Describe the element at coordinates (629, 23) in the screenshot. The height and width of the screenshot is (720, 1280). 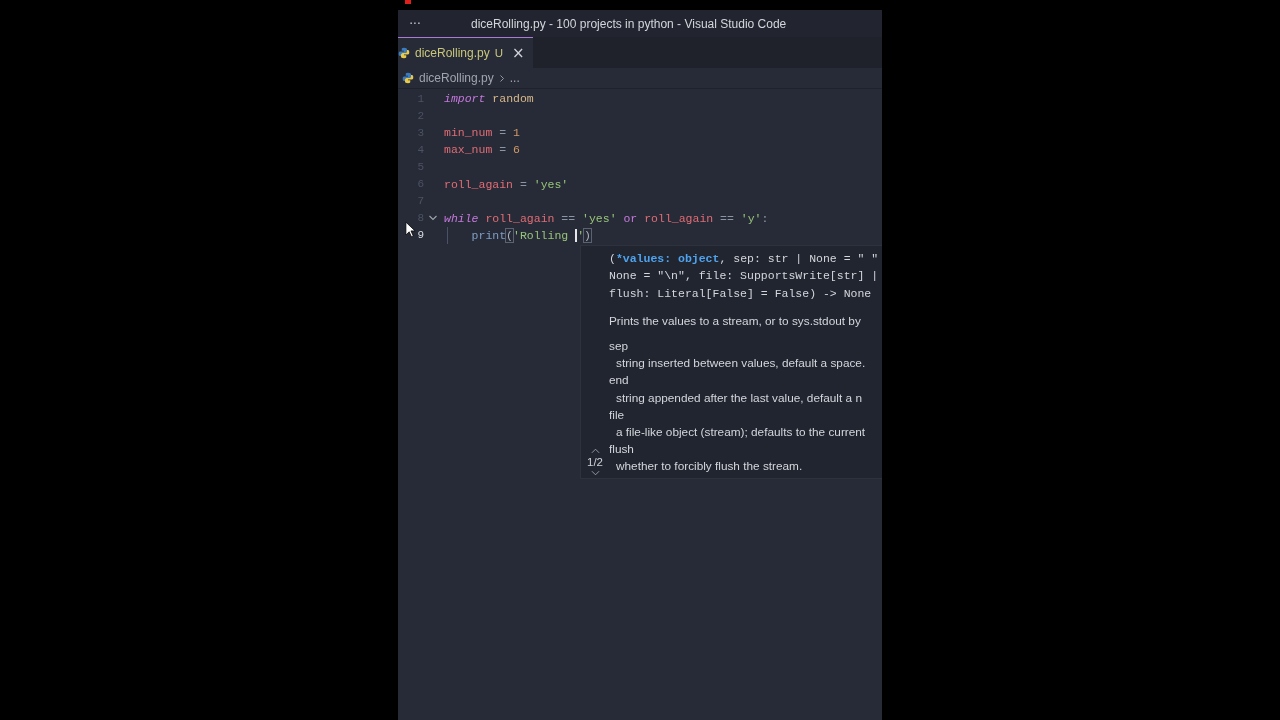
I see `window-title: diceRolling.py - 100 projects in python - Visual Studio Code` at that location.